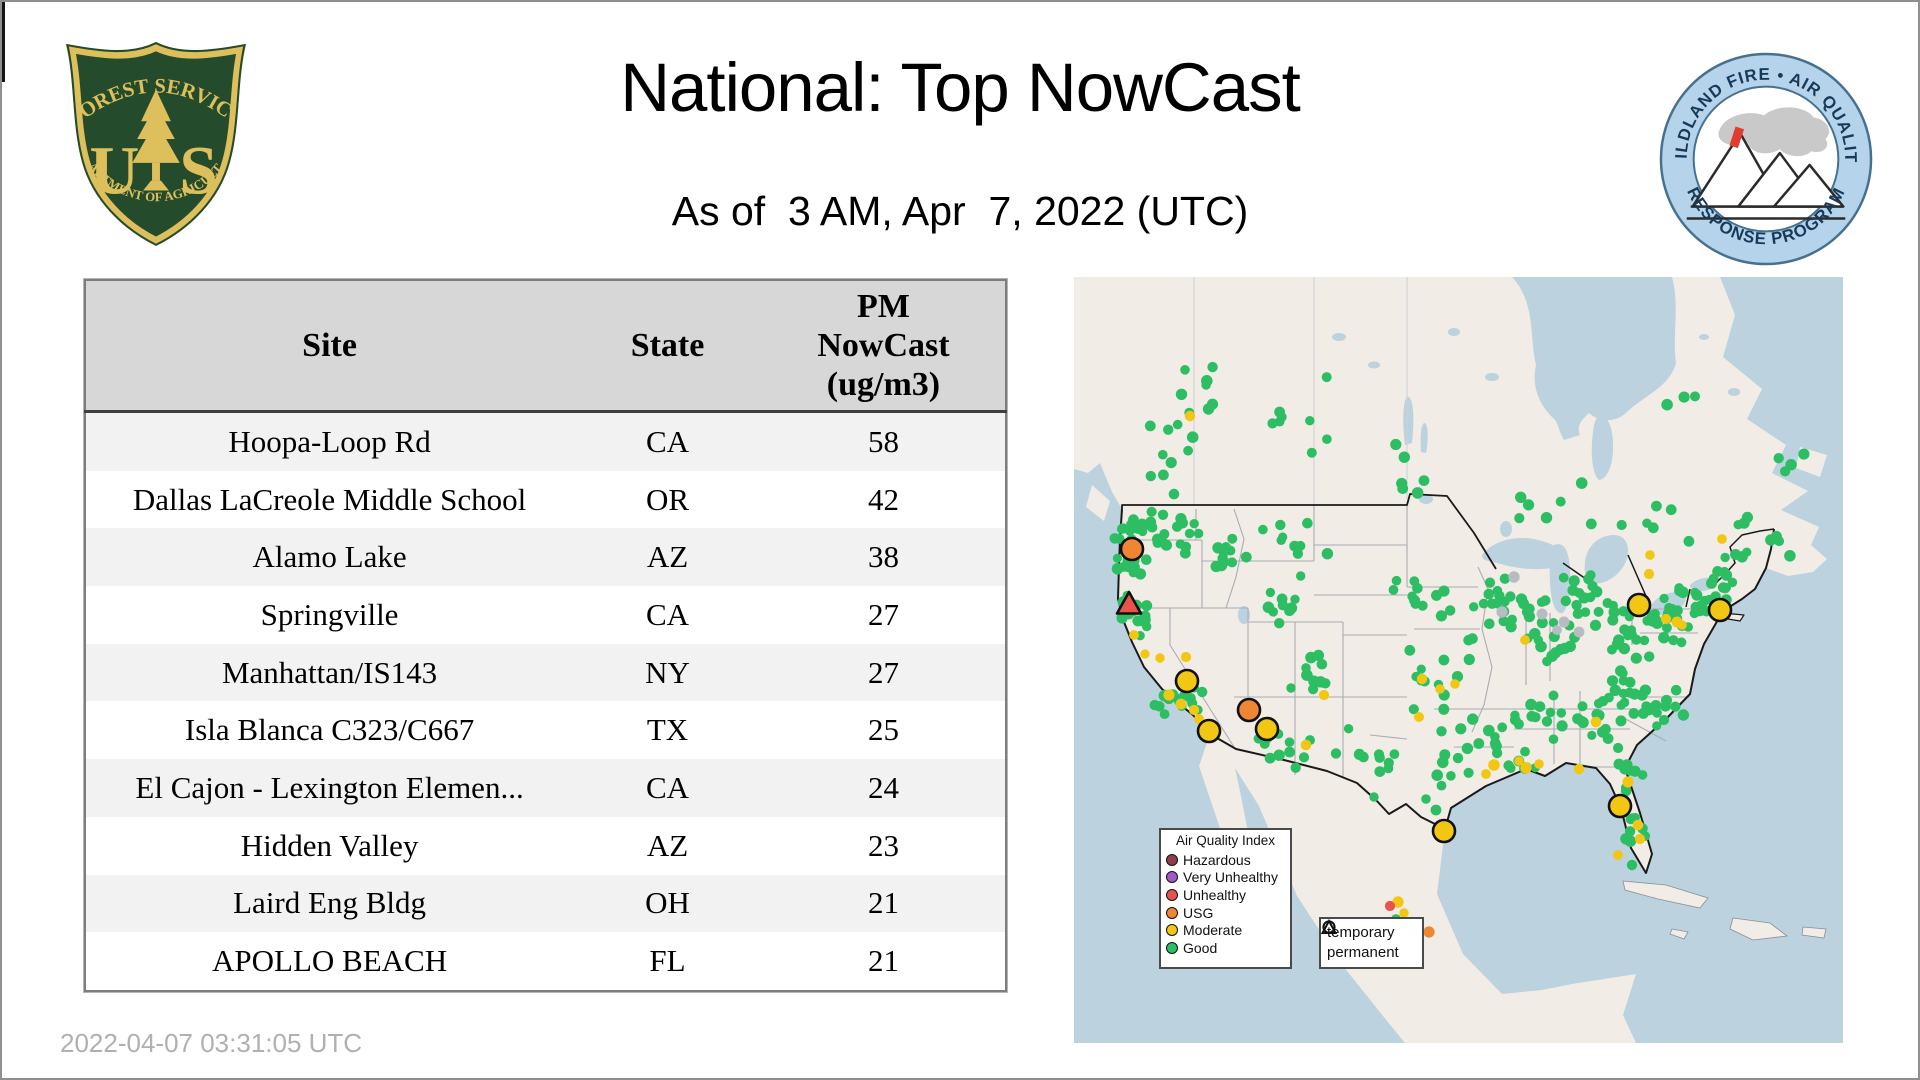  Describe the element at coordinates (1369, 931) in the screenshot. I see `shape-legend-item: temporary` at that location.